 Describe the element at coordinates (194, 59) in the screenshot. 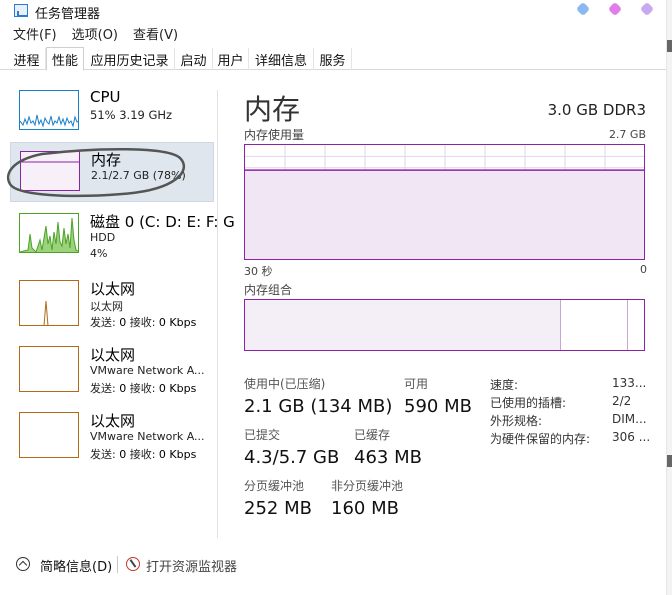

I see `tab-startup: 启动` at that location.